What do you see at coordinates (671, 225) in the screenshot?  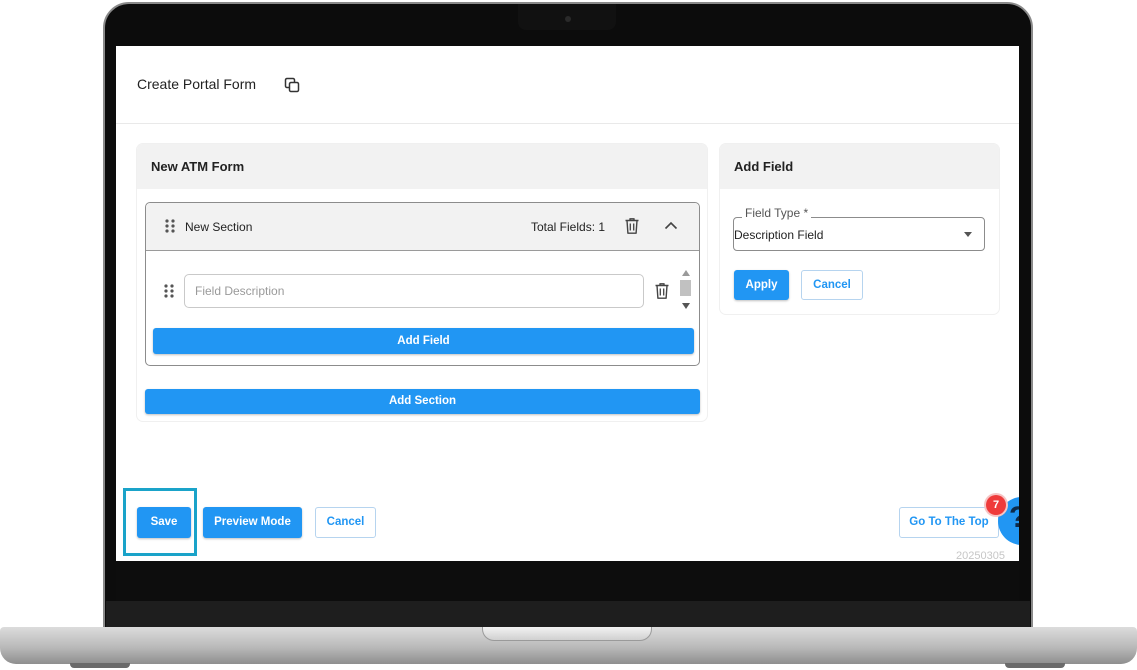 I see `chevron-up-icon` at bounding box center [671, 225].